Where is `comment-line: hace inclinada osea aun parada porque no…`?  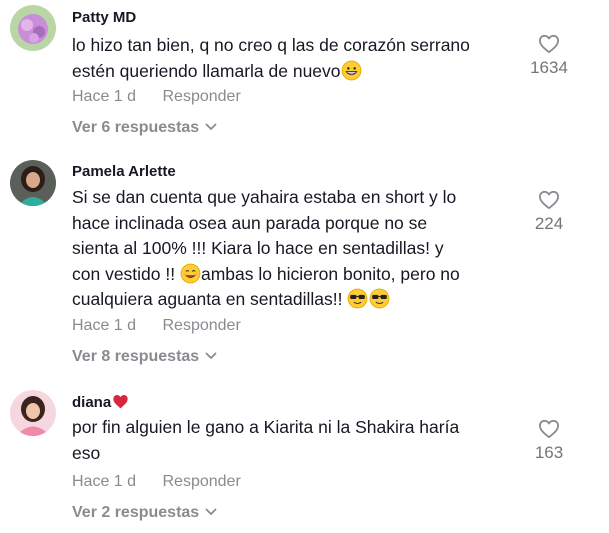 comment-line: hace inclinada osea aun parada porque no… is located at coordinates (250, 222).